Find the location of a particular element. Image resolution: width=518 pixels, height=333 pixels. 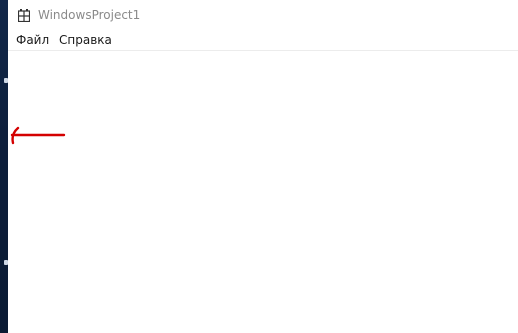

menu-help: Справка is located at coordinates (85, 40).